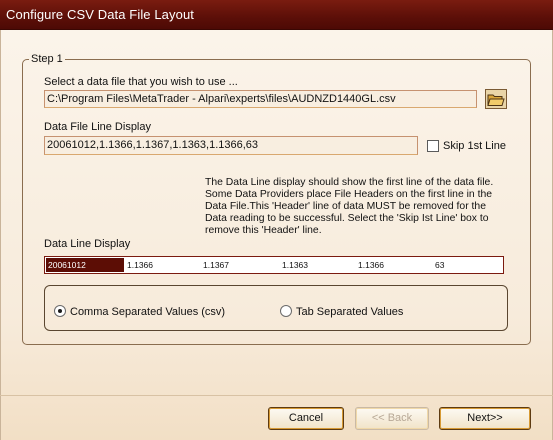 The height and width of the screenshot is (440, 553). What do you see at coordinates (147, 312) in the screenshot?
I see `csv-radio-label: Comma Separated Values (csv)` at bounding box center [147, 312].